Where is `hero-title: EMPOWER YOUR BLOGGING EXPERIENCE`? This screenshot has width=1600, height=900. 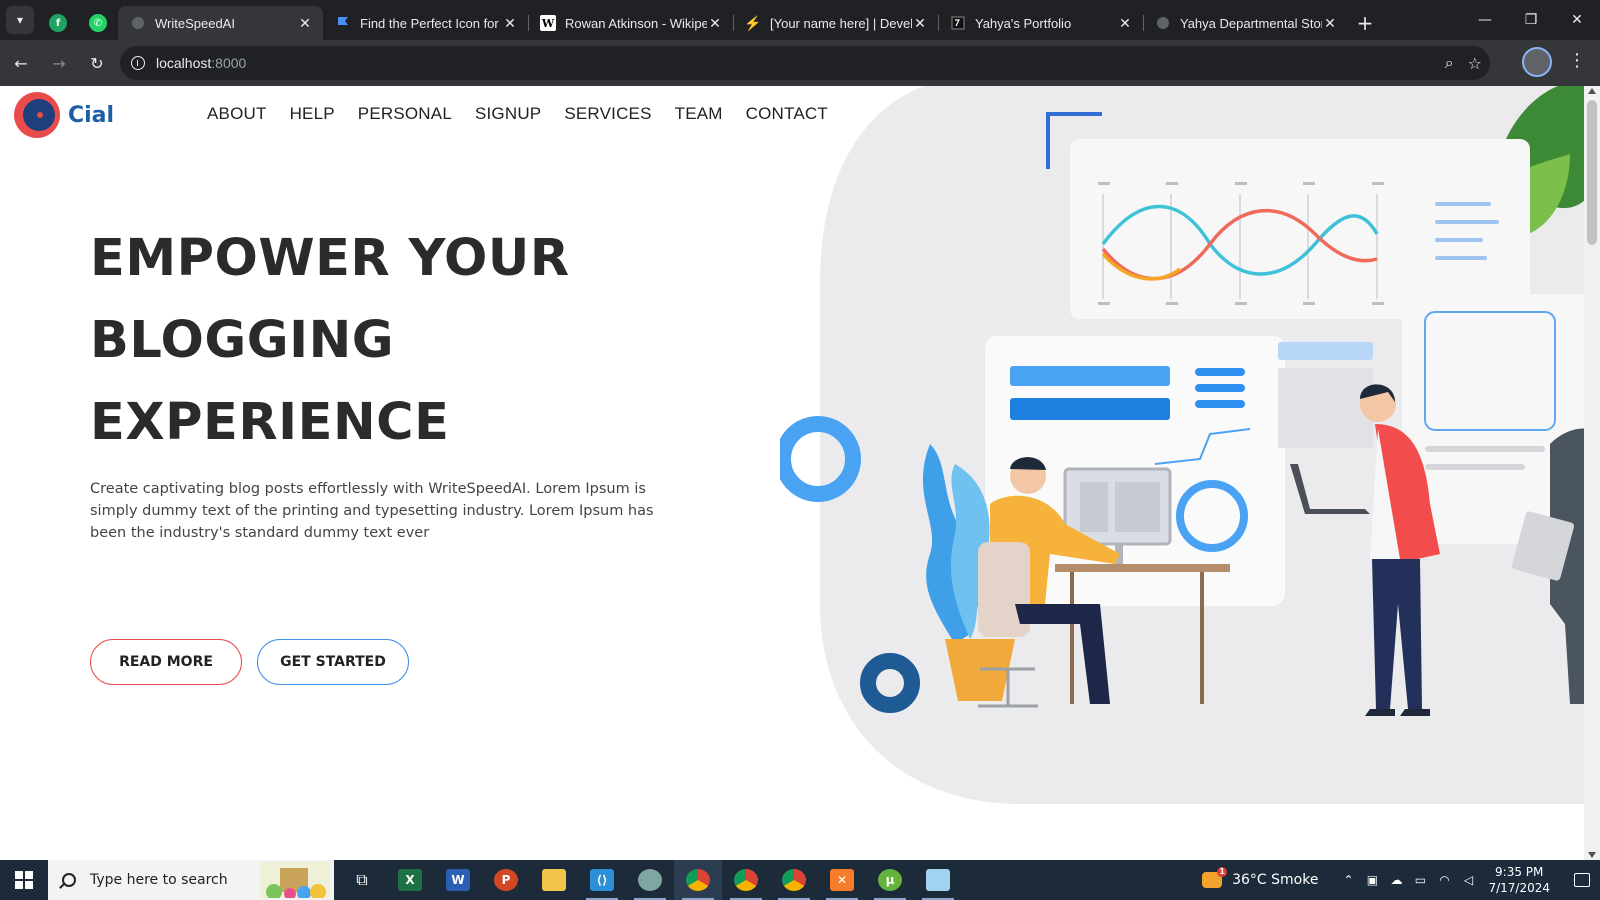
hero-title: EMPOWER YOUR BLOGGING EXPERIENCE is located at coordinates (330, 341).